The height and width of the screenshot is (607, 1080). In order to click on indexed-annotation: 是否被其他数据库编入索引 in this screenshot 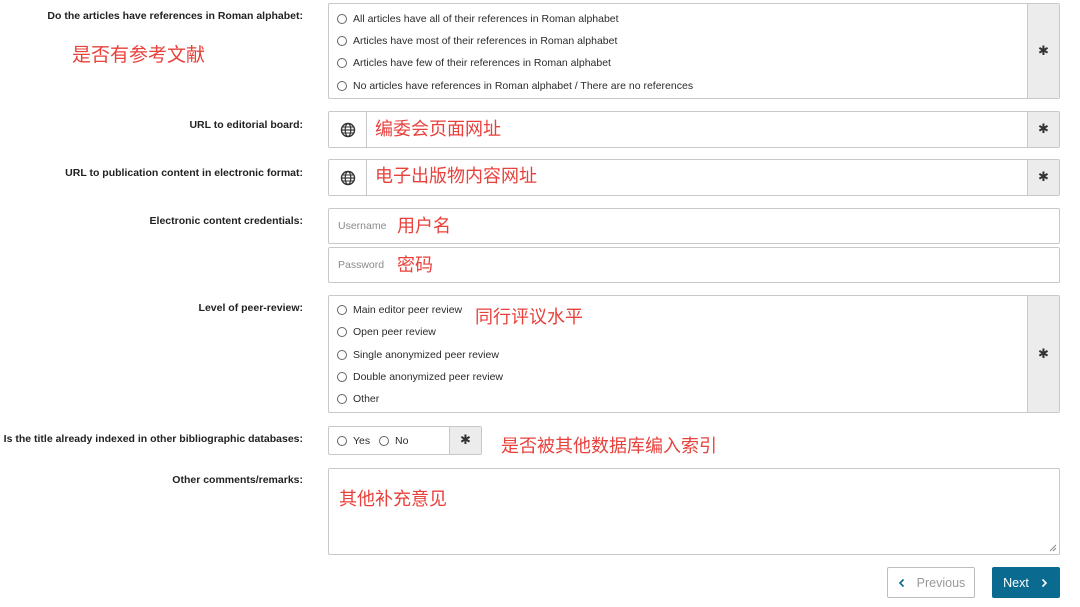, I will do `click(609, 446)`.